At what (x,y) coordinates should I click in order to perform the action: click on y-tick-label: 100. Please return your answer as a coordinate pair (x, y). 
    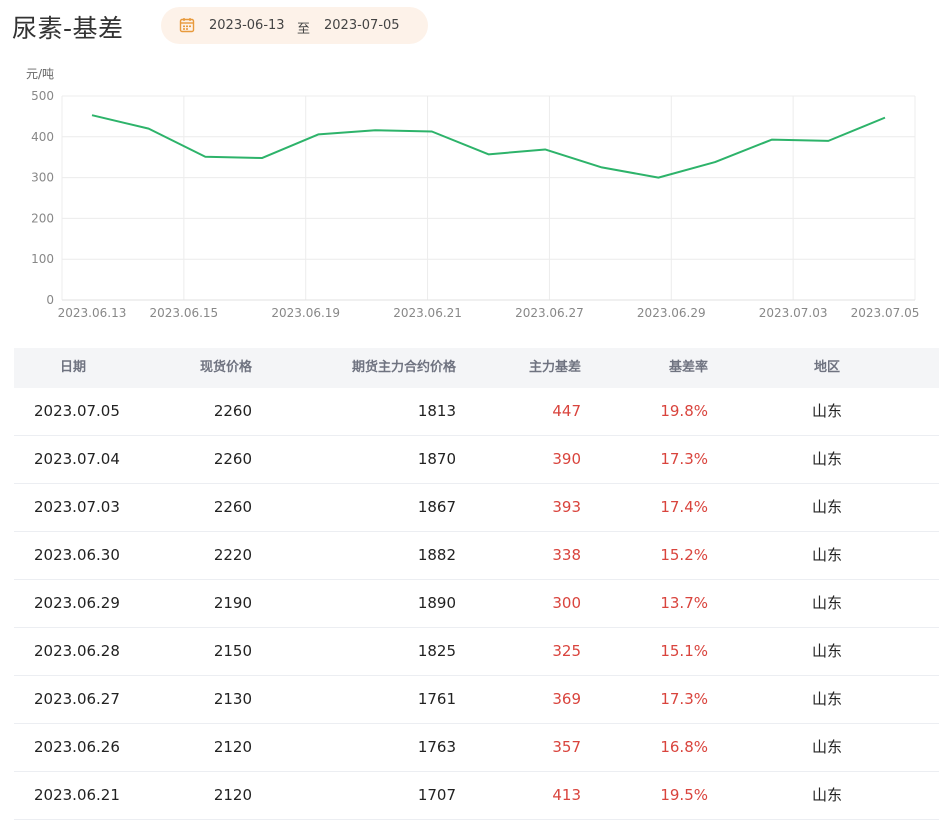
    Looking at the image, I should click on (42, 259).